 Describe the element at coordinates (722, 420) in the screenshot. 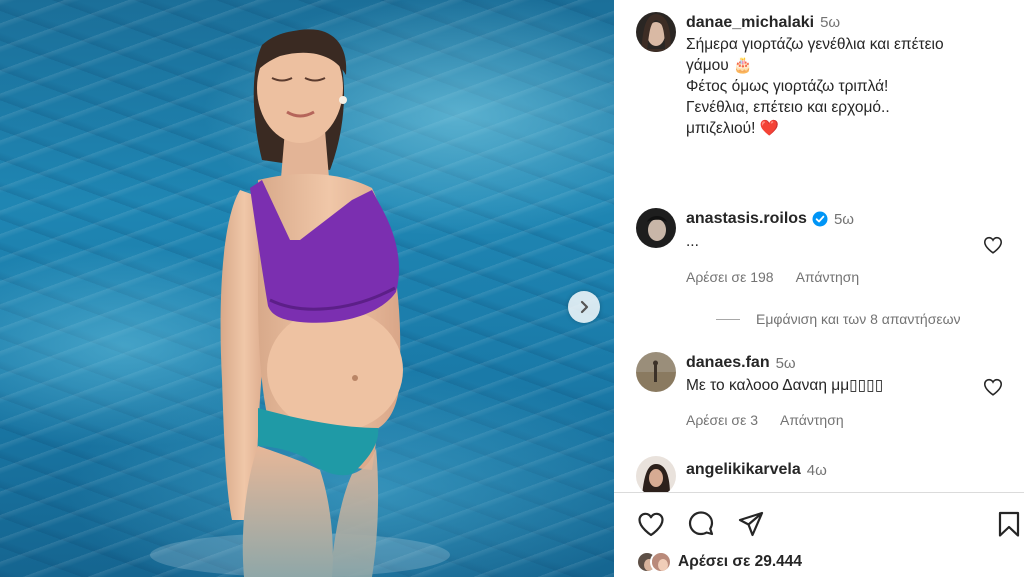

I see `comment-likes-count: Αρέσει σε 3` at that location.